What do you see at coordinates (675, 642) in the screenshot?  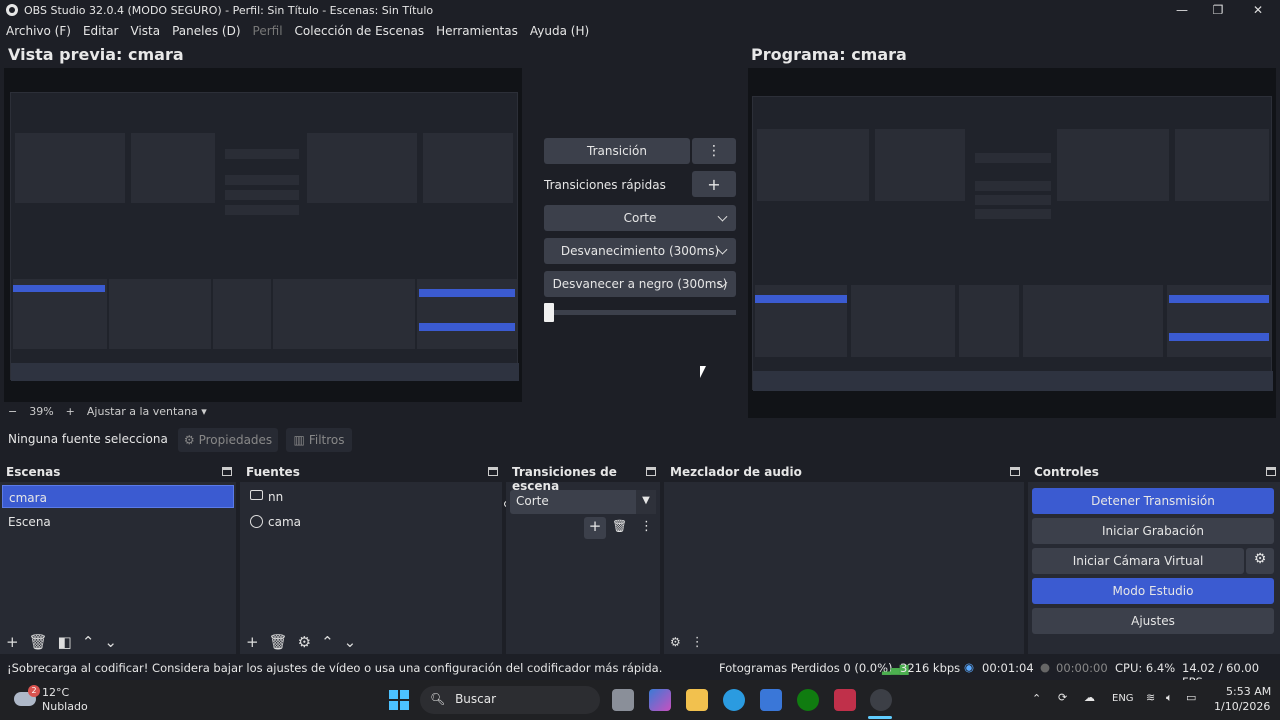 I see `advanced-audio-icon: ⚙` at bounding box center [675, 642].